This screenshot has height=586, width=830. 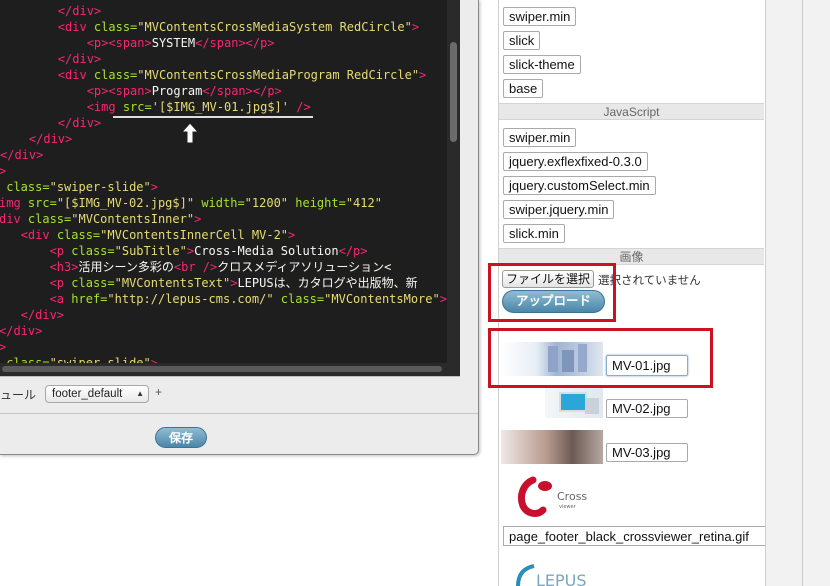 I want to click on mv-02-thumbnail, so click(x=574, y=403).